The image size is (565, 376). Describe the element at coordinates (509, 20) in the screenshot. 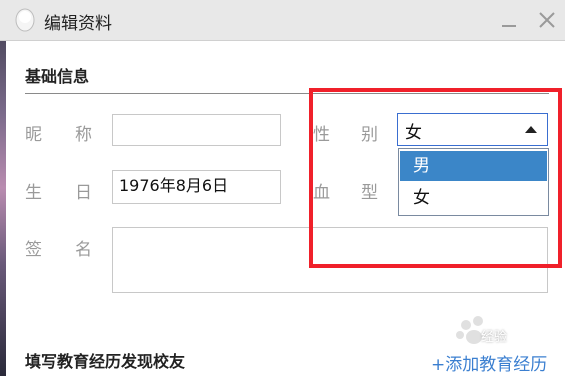

I see `minimize-icon` at that location.